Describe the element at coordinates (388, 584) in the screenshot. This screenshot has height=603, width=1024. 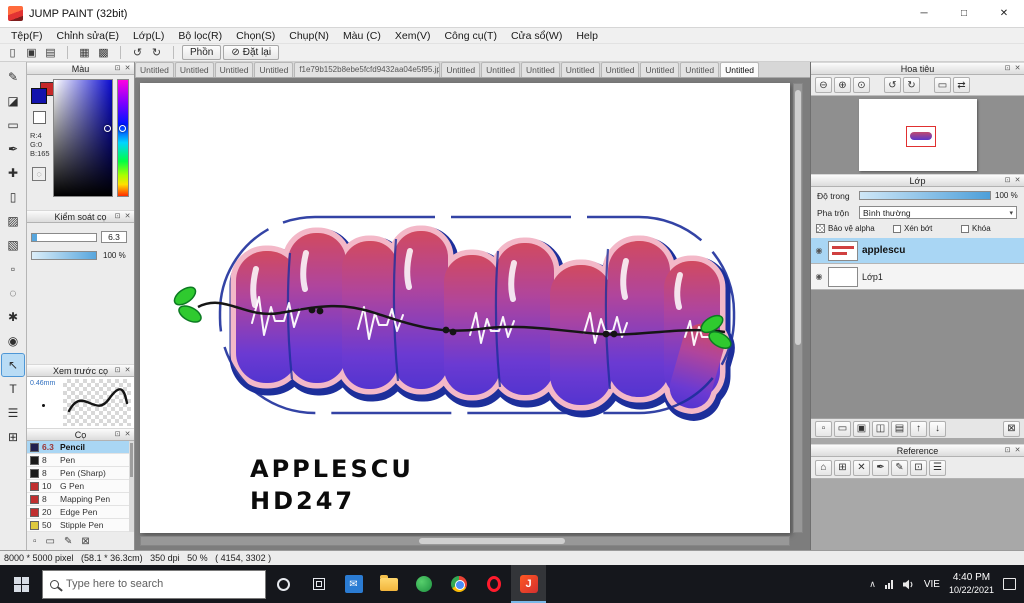
I see `file-explorer-button` at that location.